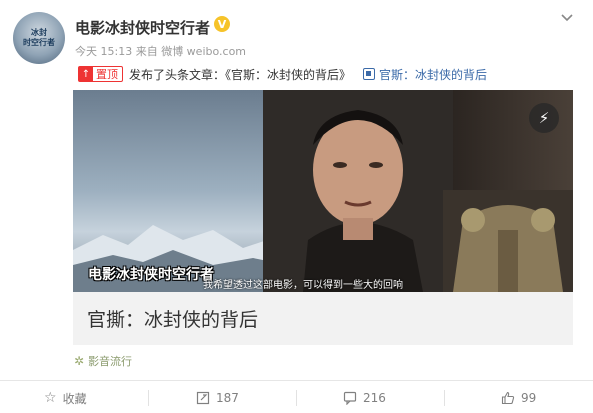 This screenshot has width=593, height=413. Describe the element at coordinates (172, 318) in the screenshot. I see `article-title: 官撕：冰封侠的背后` at that location.